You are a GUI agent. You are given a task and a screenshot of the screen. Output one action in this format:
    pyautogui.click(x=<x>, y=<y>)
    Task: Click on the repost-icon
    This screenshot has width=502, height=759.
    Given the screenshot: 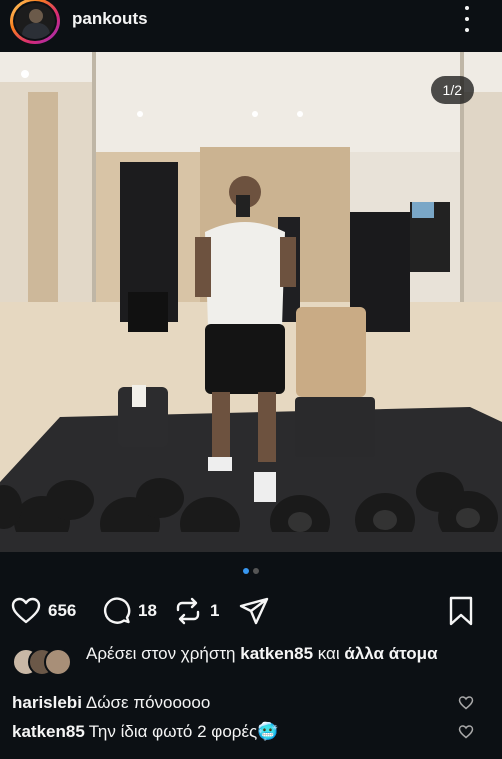 What is the action you would take?
    pyautogui.click(x=188, y=611)
    